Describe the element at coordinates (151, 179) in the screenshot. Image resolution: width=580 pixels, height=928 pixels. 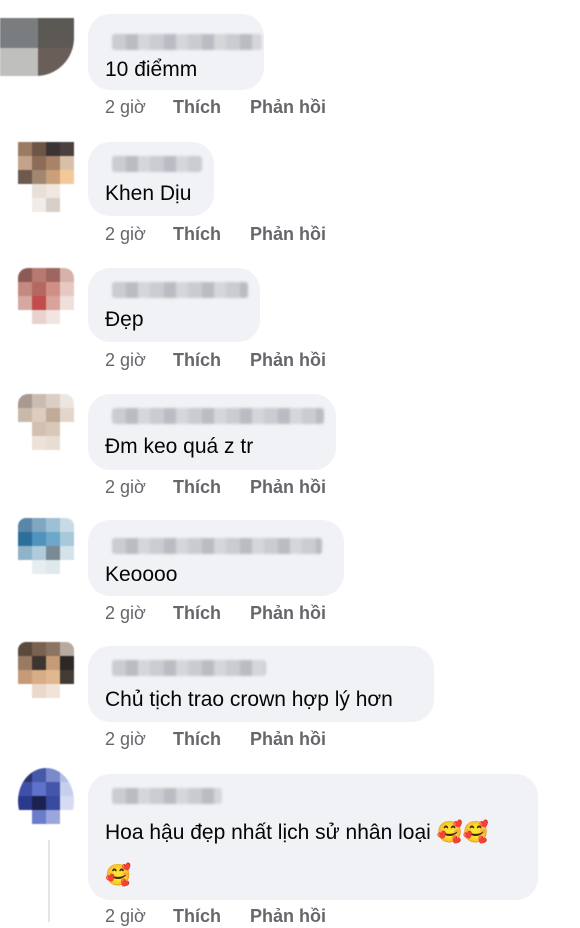
I see `comment-bubble: Khen Dịu` at that location.